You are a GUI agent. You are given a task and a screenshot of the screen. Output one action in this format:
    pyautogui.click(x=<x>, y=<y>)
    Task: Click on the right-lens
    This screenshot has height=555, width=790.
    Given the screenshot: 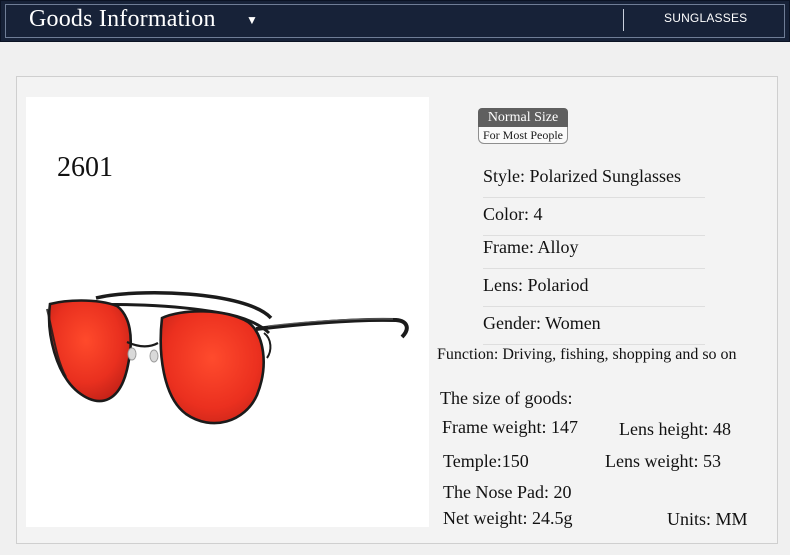 What is the action you would take?
    pyautogui.click(x=212, y=367)
    